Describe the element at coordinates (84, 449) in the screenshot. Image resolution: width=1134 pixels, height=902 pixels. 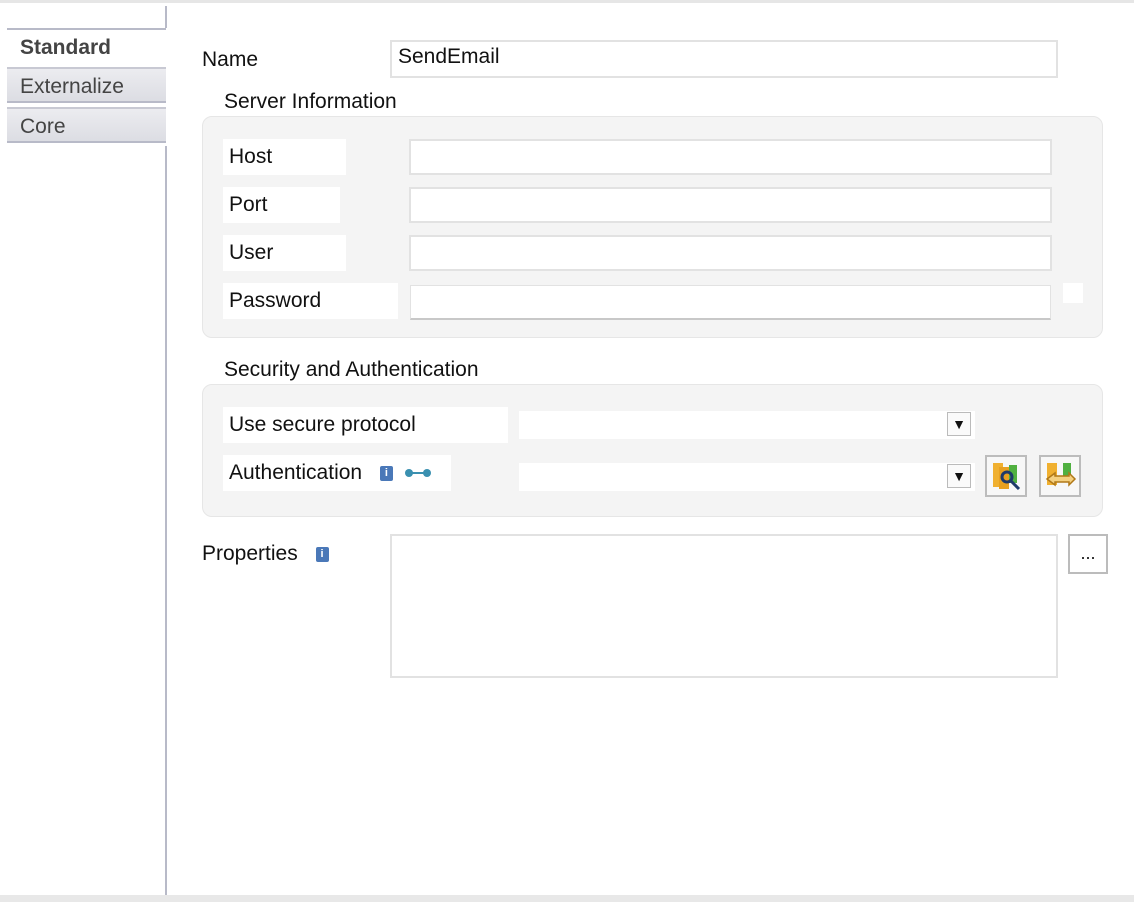
I see `tab-bar: Standard Externalize Core` at that location.